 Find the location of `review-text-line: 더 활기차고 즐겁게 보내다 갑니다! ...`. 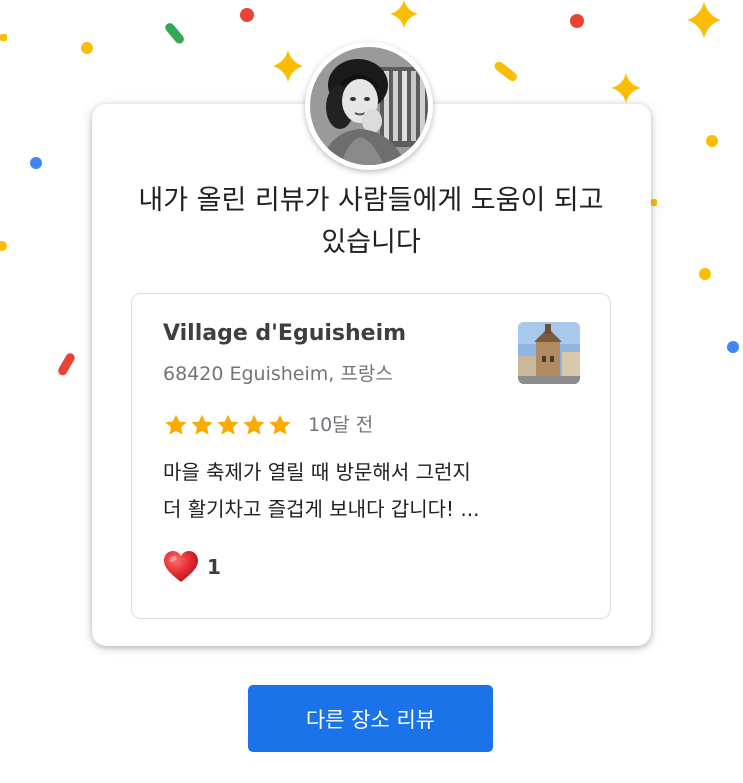

review-text-line: 더 활기차고 즐겁게 보내다 갑니다! ... is located at coordinates (321, 509).